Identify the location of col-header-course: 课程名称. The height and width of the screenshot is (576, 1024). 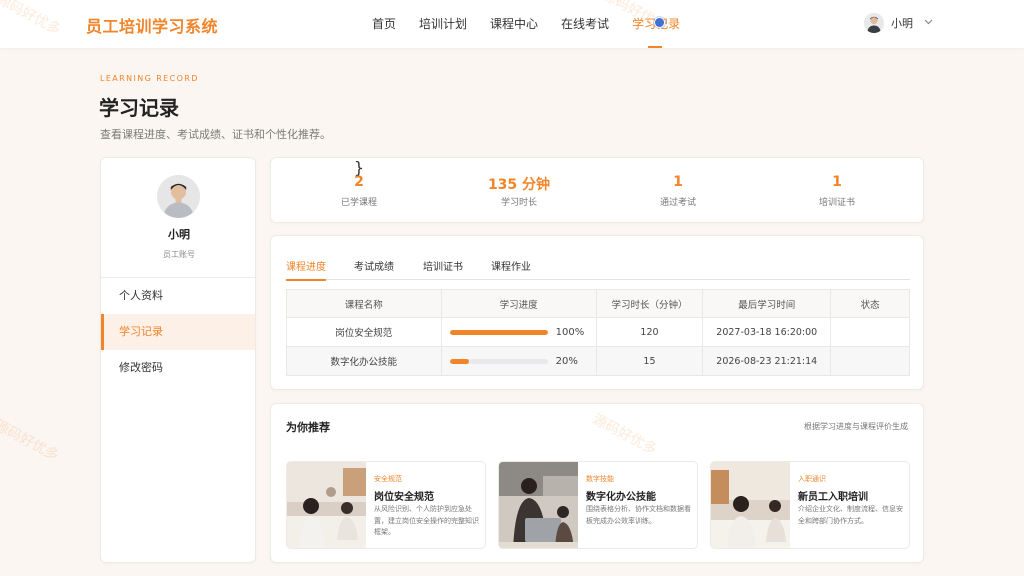
(364, 303).